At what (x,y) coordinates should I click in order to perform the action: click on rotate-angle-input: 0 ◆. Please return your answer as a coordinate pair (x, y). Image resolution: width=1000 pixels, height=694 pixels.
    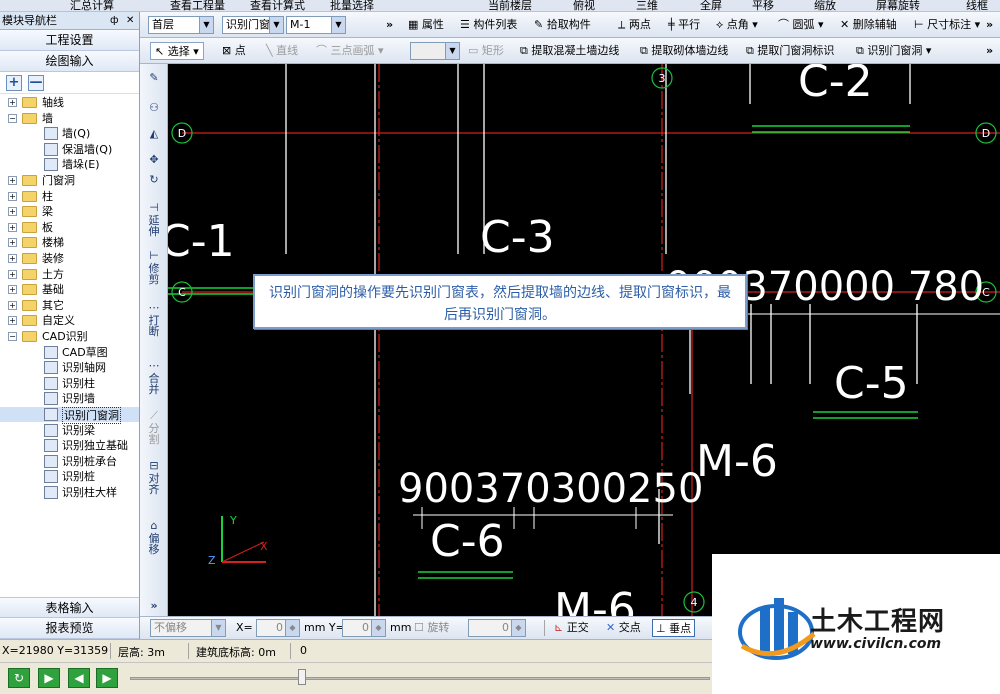
    Looking at the image, I should click on (497, 628).